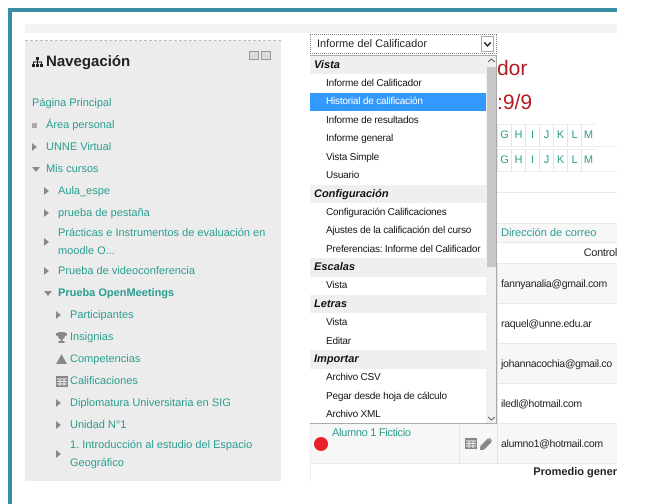 The height and width of the screenshot is (504, 648). What do you see at coordinates (512, 69) in the screenshot?
I see `page-heading: dor` at bounding box center [512, 69].